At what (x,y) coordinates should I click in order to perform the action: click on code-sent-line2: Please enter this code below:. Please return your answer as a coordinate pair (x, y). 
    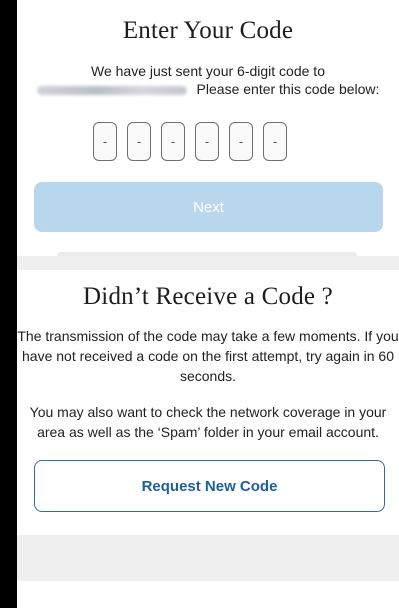
    Looking at the image, I should click on (208, 89).